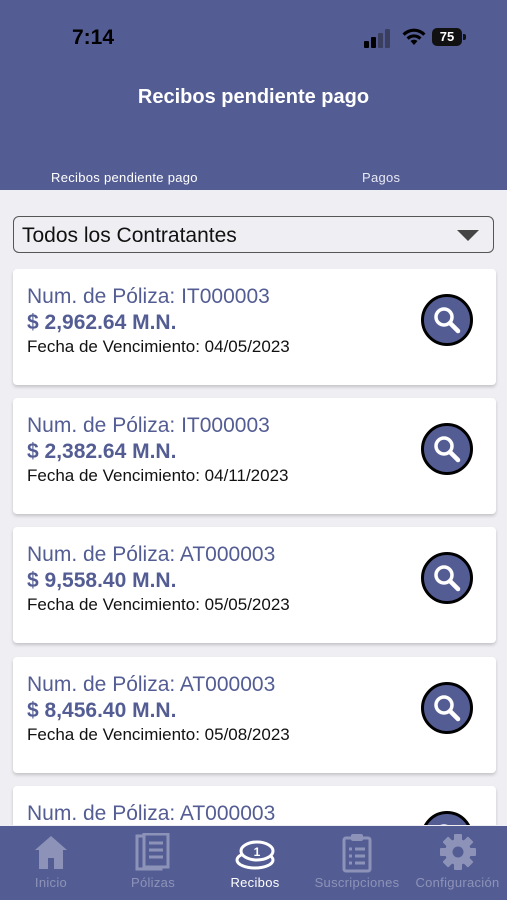  Describe the element at coordinates (51, 852) in the screenshot. I see `home-icon` at that location.